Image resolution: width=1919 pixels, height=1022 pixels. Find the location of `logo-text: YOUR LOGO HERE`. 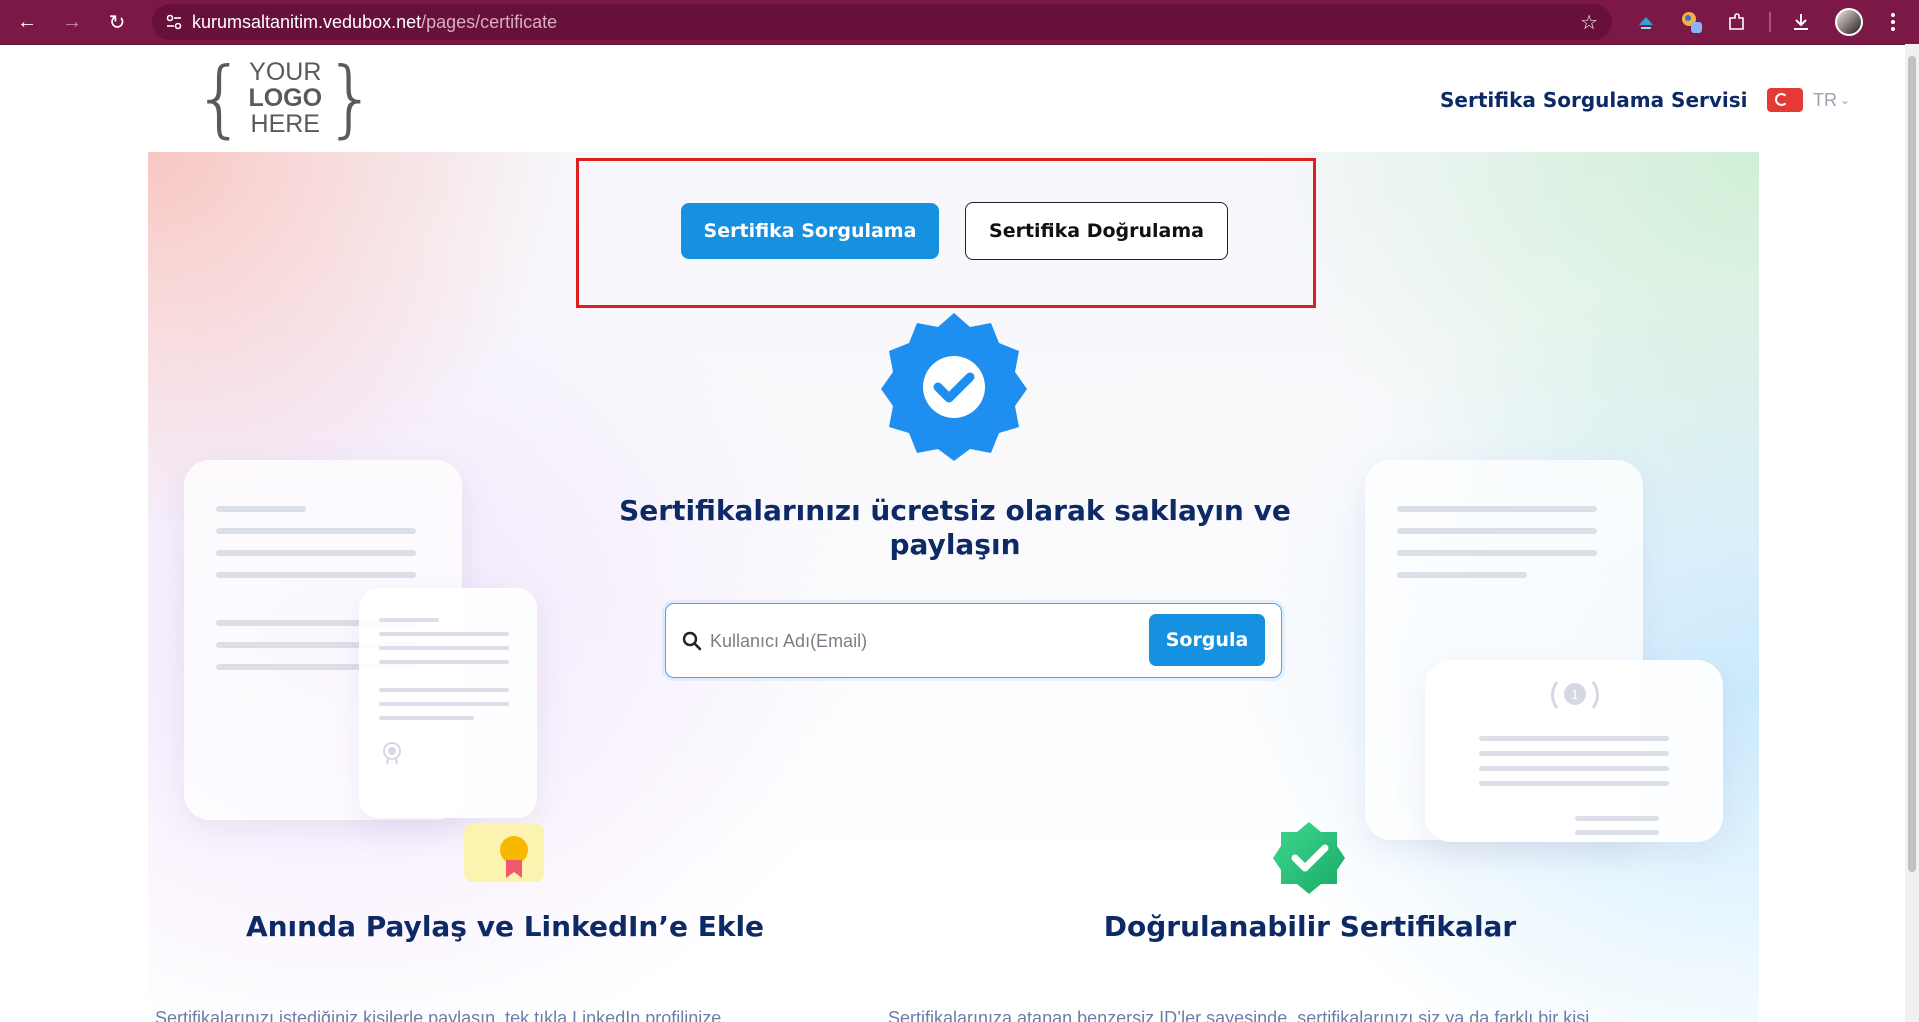

logo-text: YOUR LOGO HERE is located at coordinates (285, 98).